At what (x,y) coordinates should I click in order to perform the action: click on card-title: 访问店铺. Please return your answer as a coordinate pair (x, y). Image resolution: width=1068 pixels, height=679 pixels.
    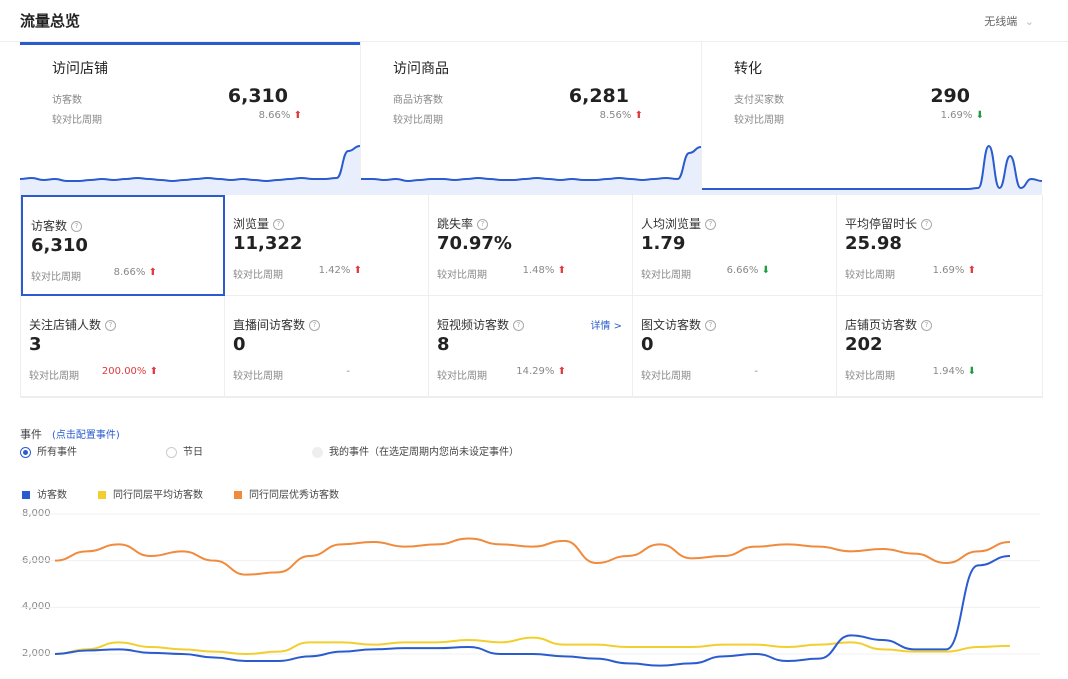
    Looking at the image, I should click on (80, 69).